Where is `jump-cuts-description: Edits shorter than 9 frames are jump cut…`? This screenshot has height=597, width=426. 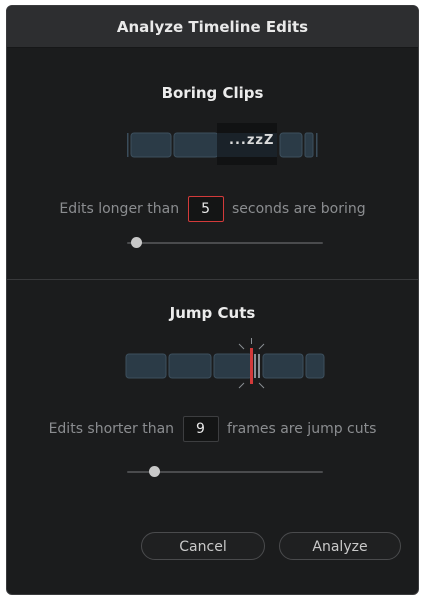
jump-cuts-description: Edits shorter than 9 frames are jump cut… is located at coordinates (212, 429).